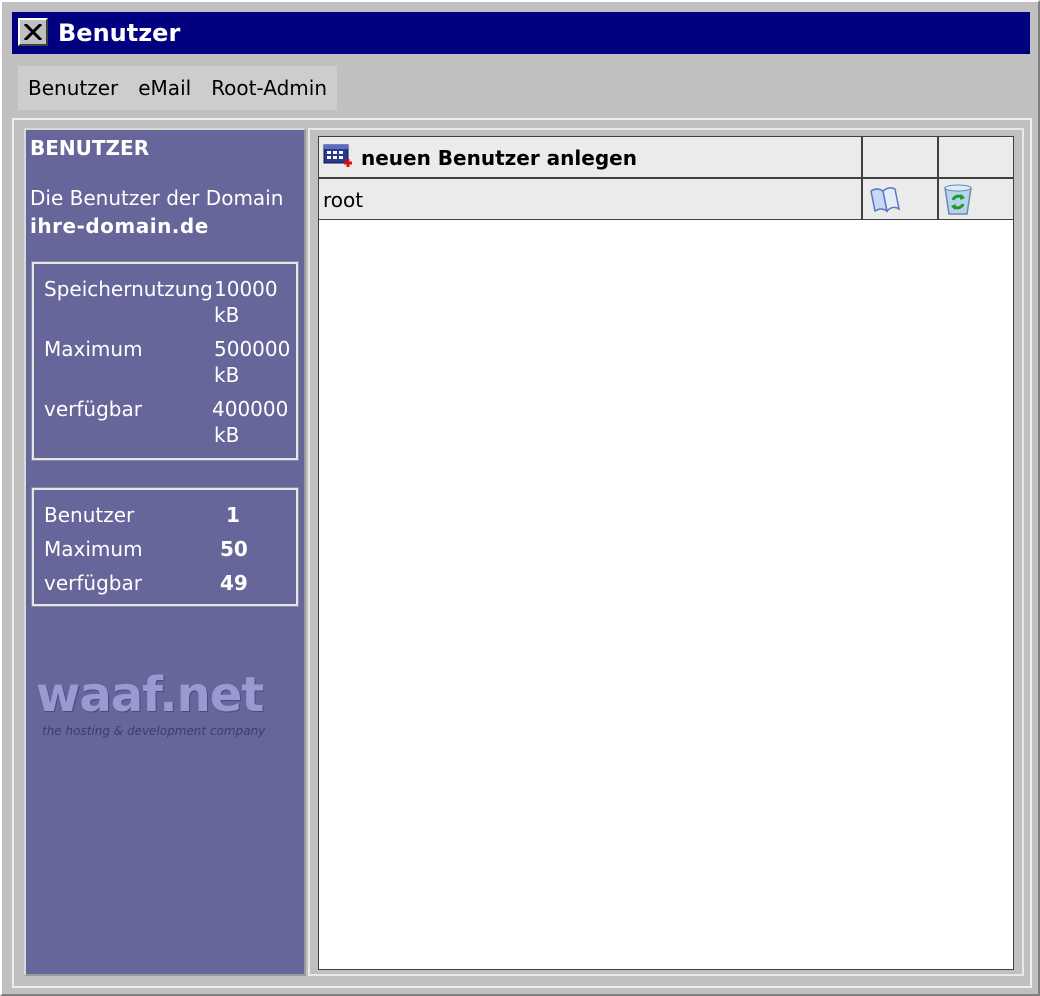  Describe the element at coordinates (150, 695) in the screenshot. I see `logo-wordmark: waaf.net` at that location.